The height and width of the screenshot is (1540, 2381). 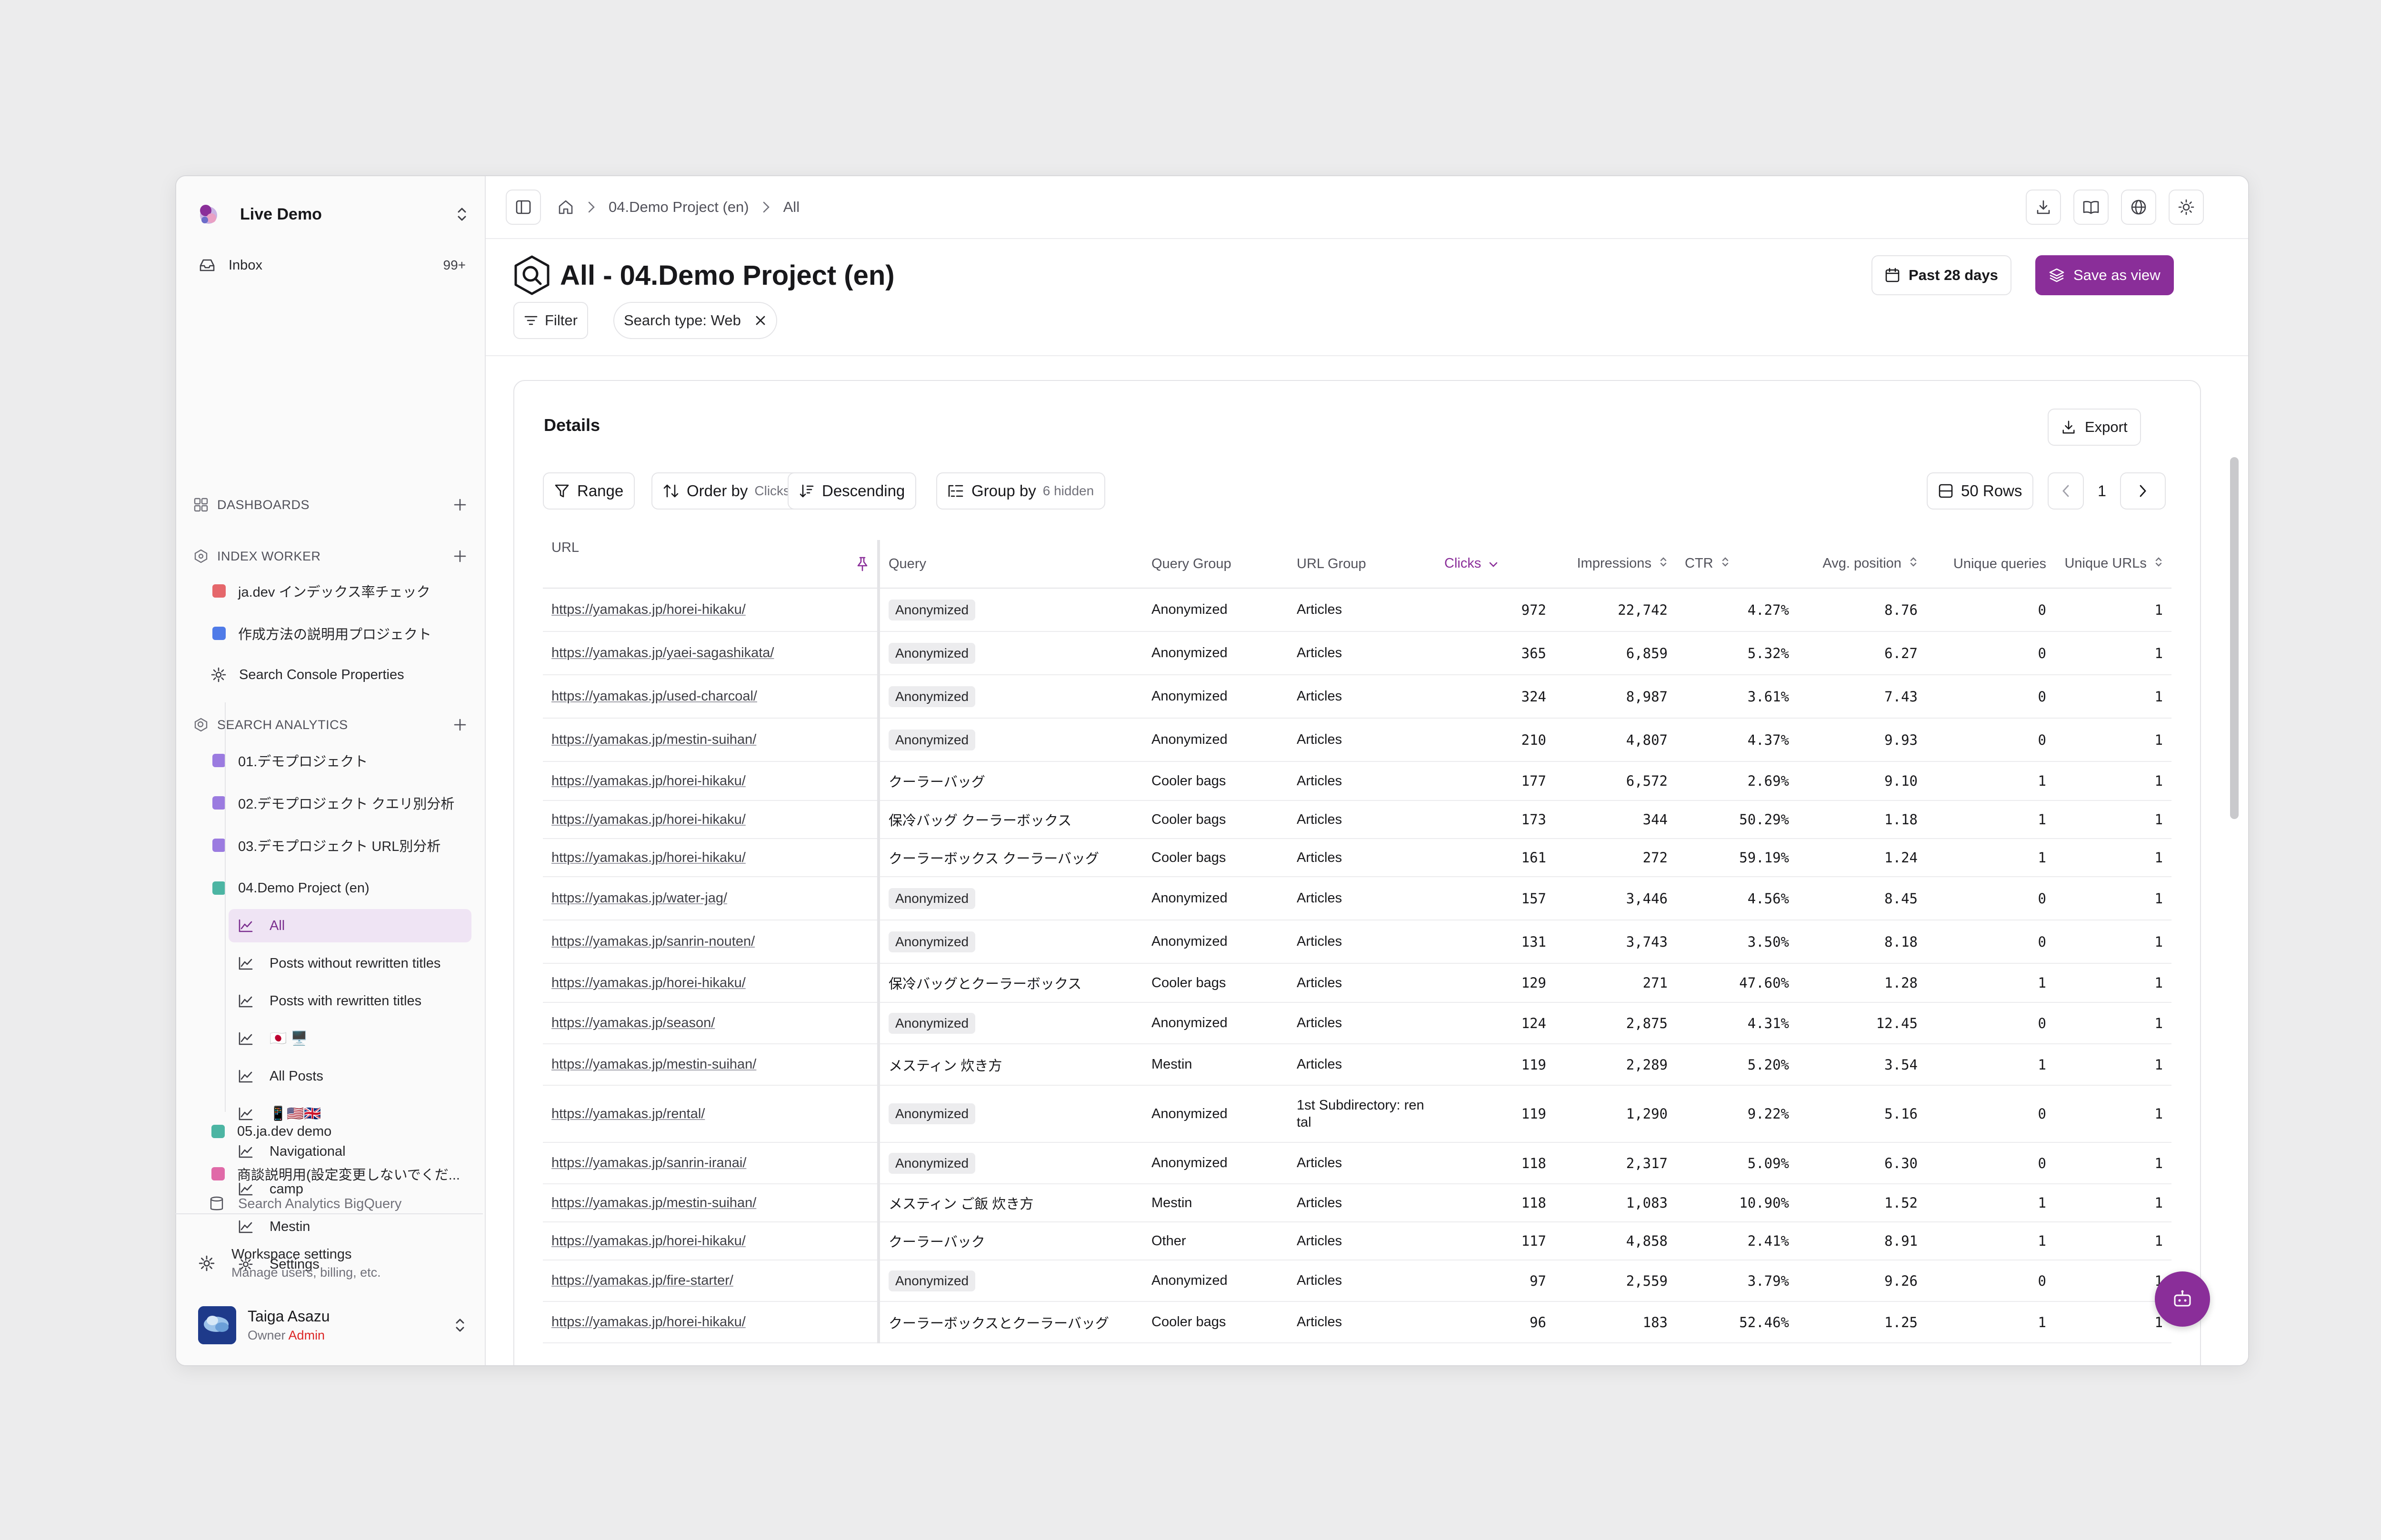 I want to click on download-icon, so click(x=2043, y=207).